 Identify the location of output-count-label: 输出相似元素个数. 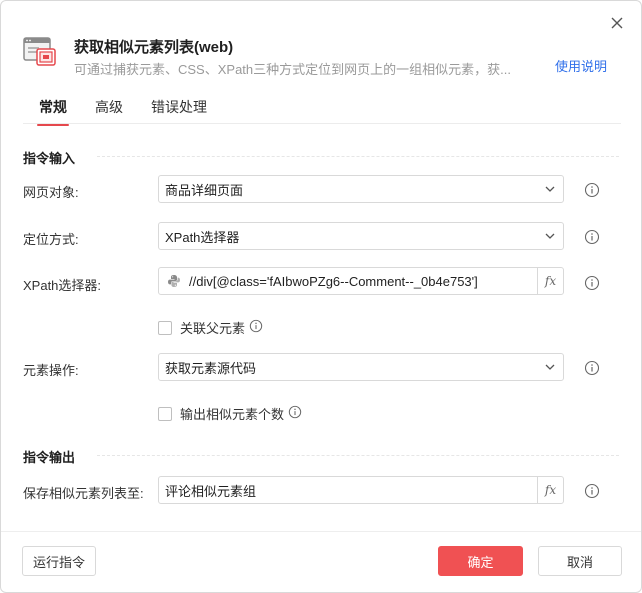
(232, 414).